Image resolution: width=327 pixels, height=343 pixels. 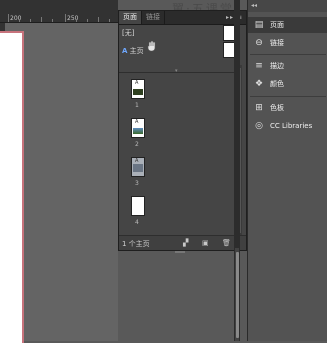 I want to click on page-3-image, so click(x=138, y=168).